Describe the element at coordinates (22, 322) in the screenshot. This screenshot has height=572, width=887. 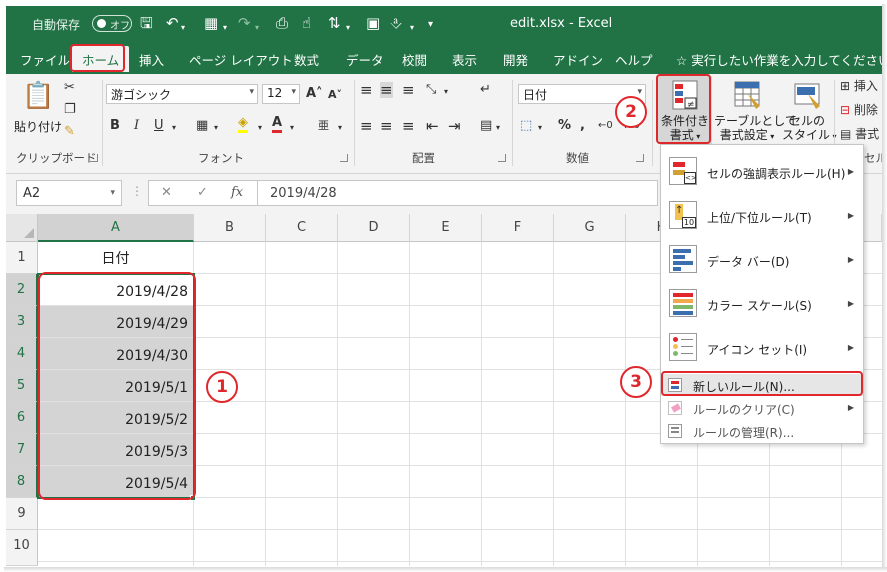
I see `row-header-3: 3` at that location.